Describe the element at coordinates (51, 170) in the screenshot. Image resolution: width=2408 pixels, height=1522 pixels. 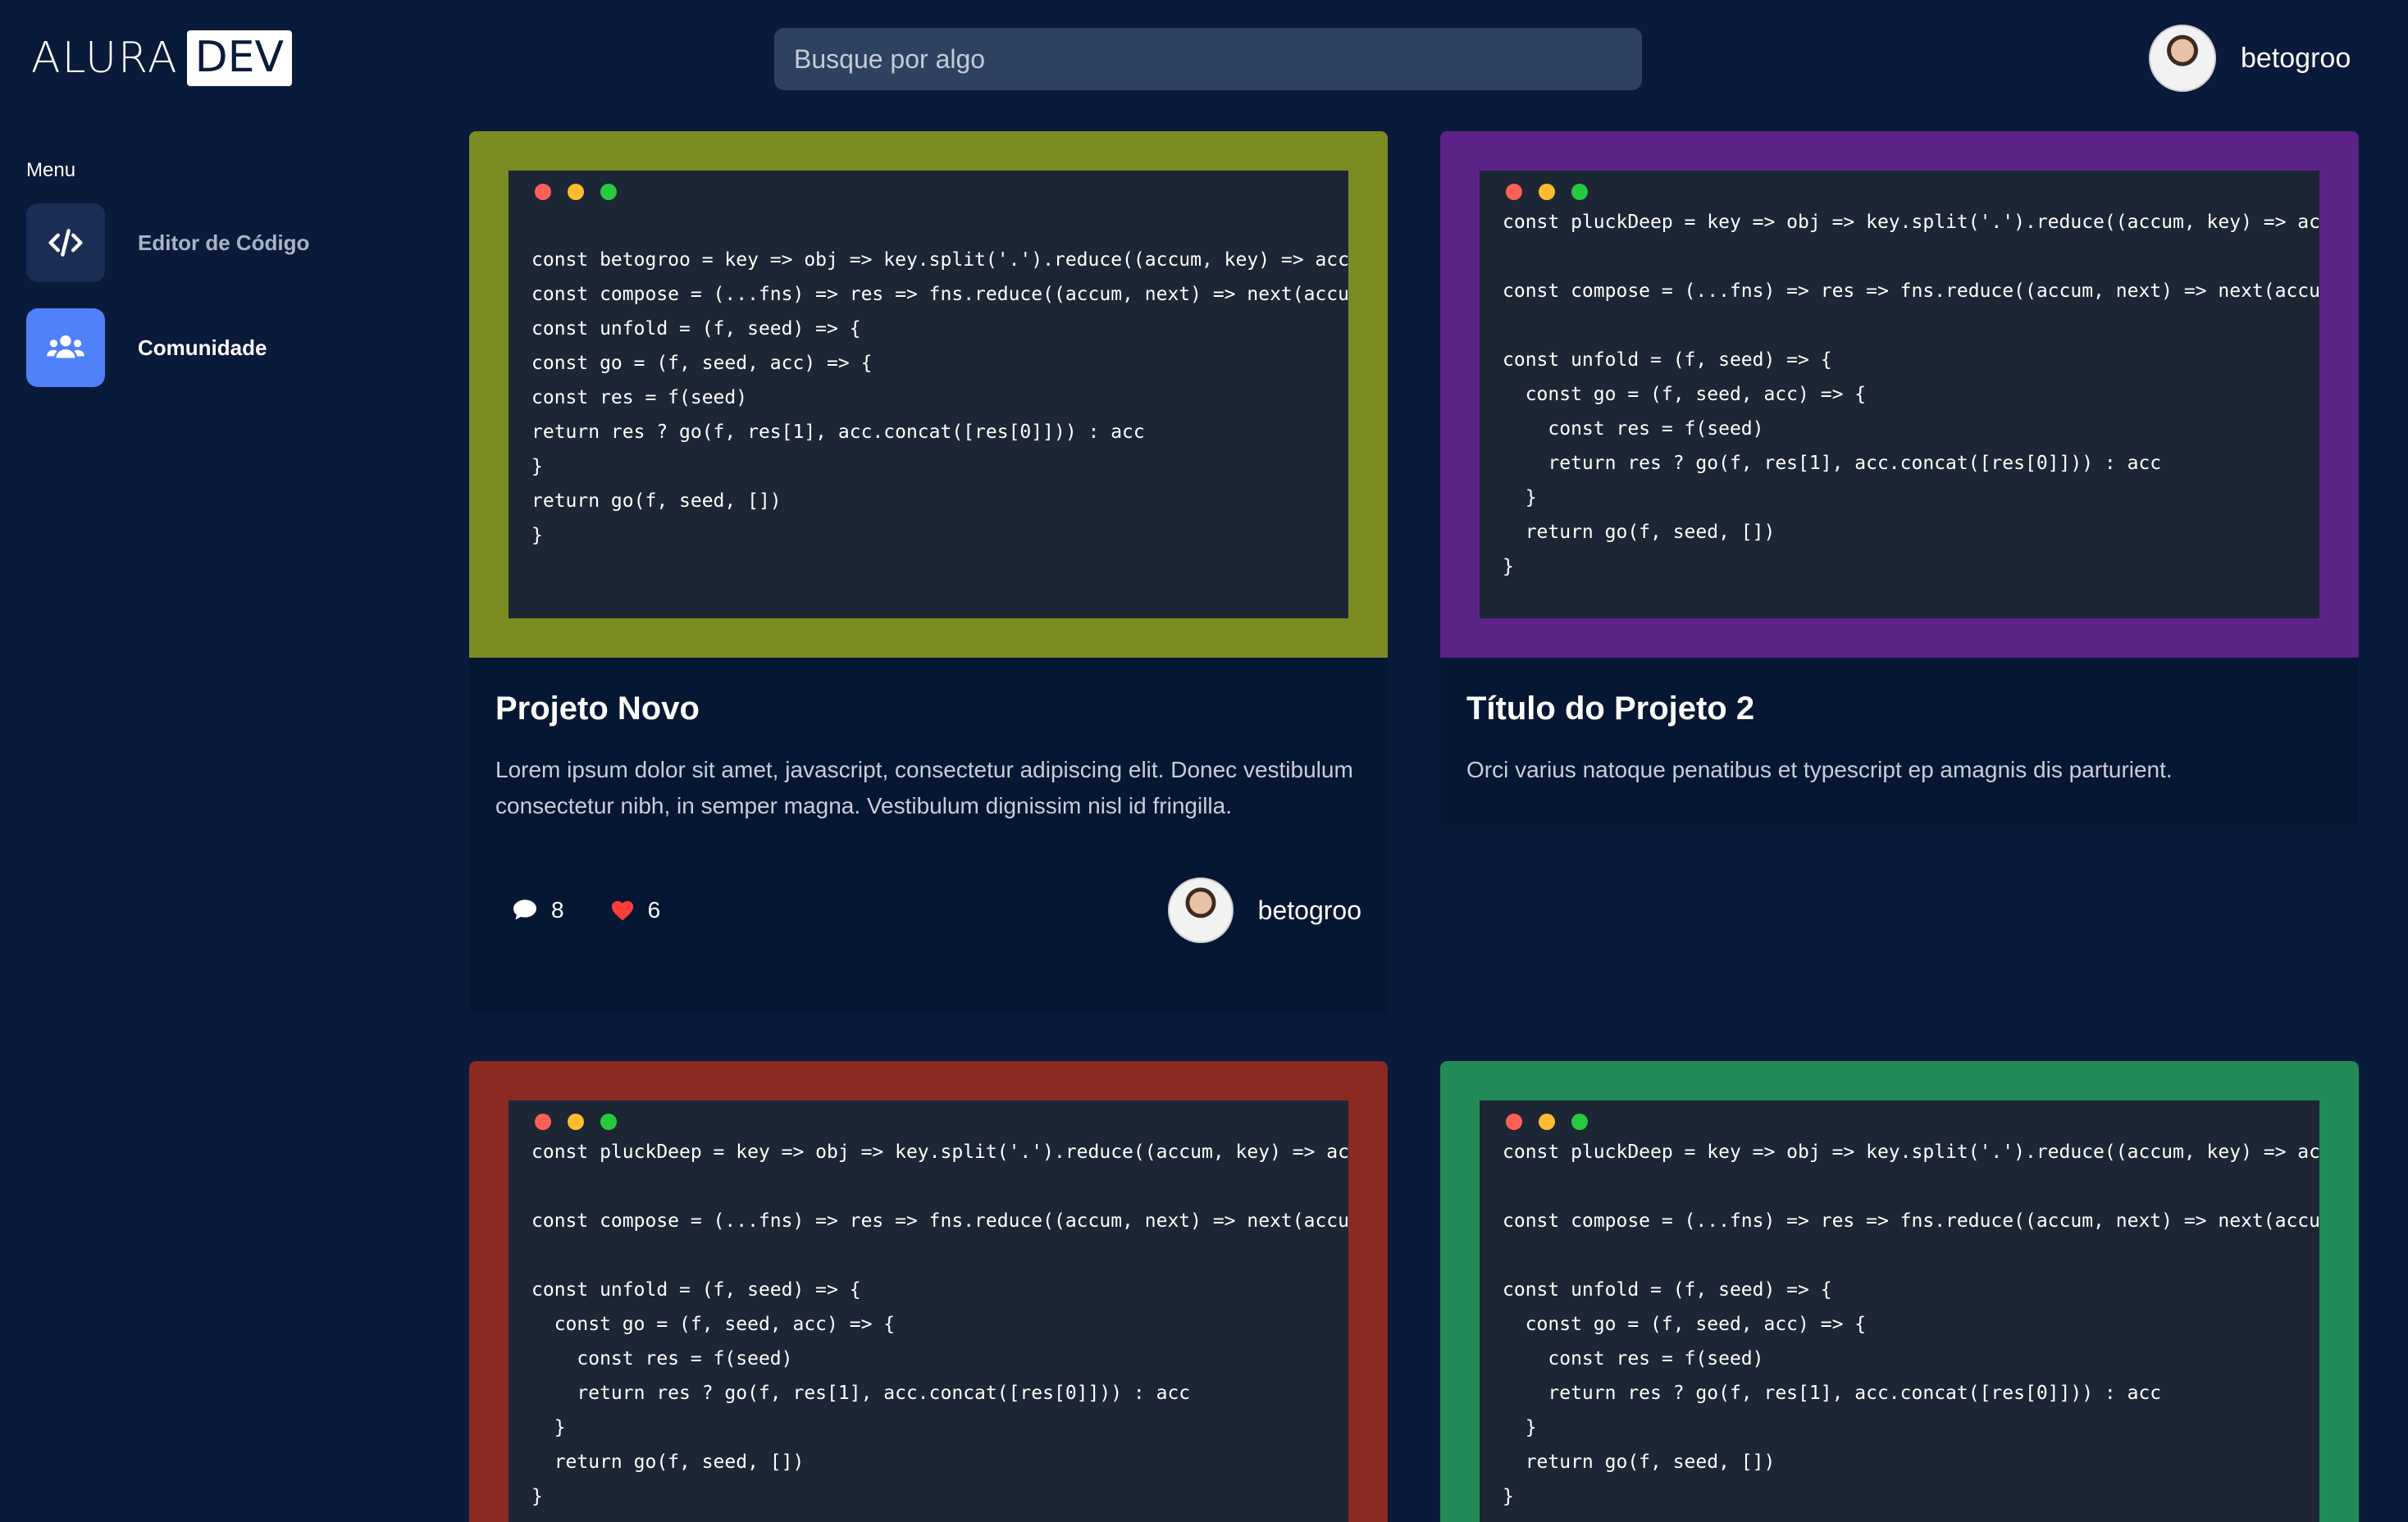
I see `menu-label: Menu` at that location.